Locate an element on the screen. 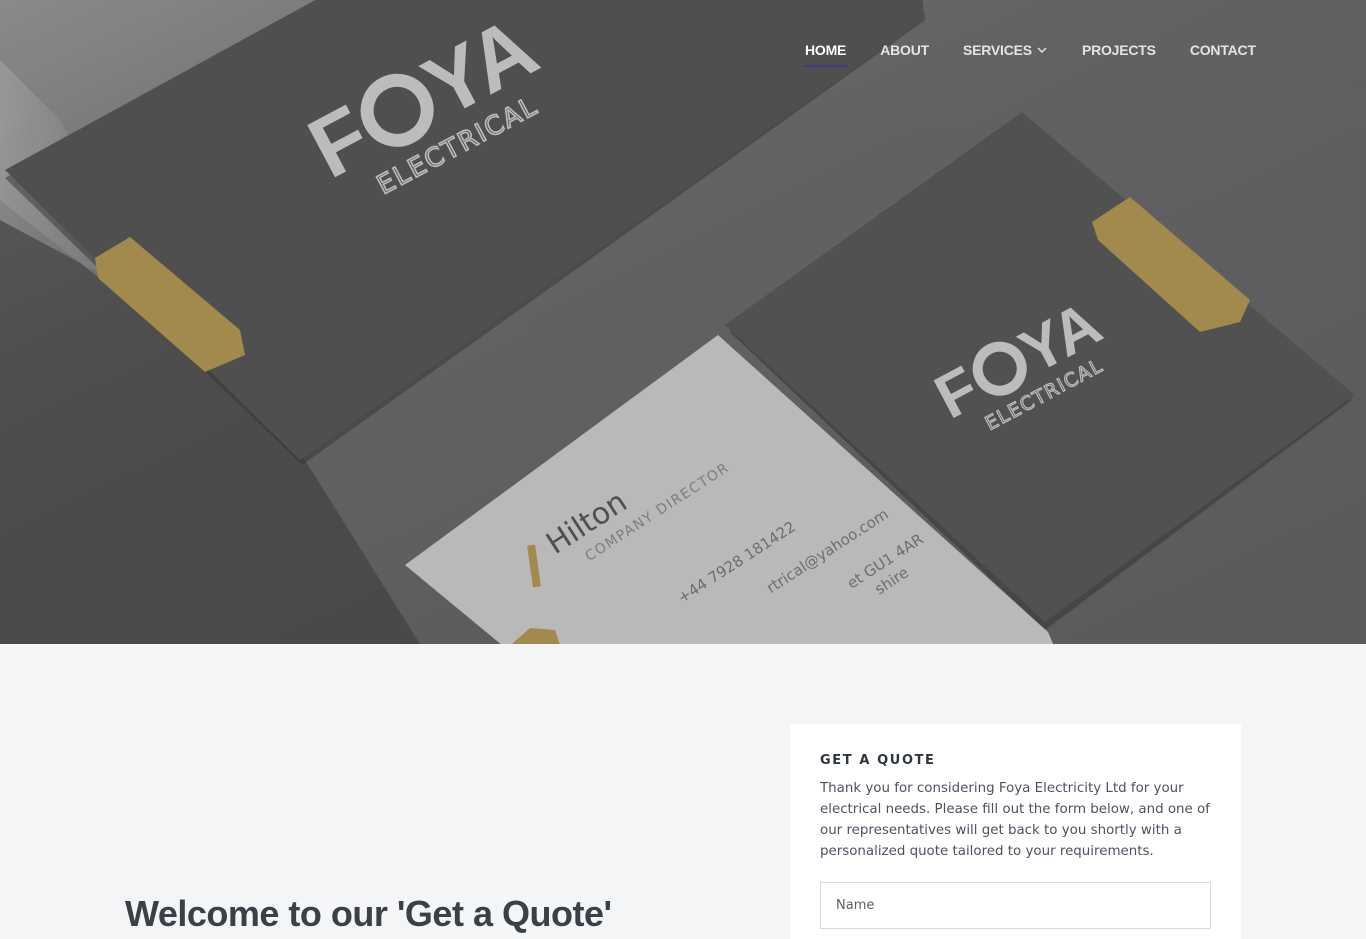 Image resolution: width=1366 pixels, height=939 pixels. name-input is located at coordinates (1015, 905).